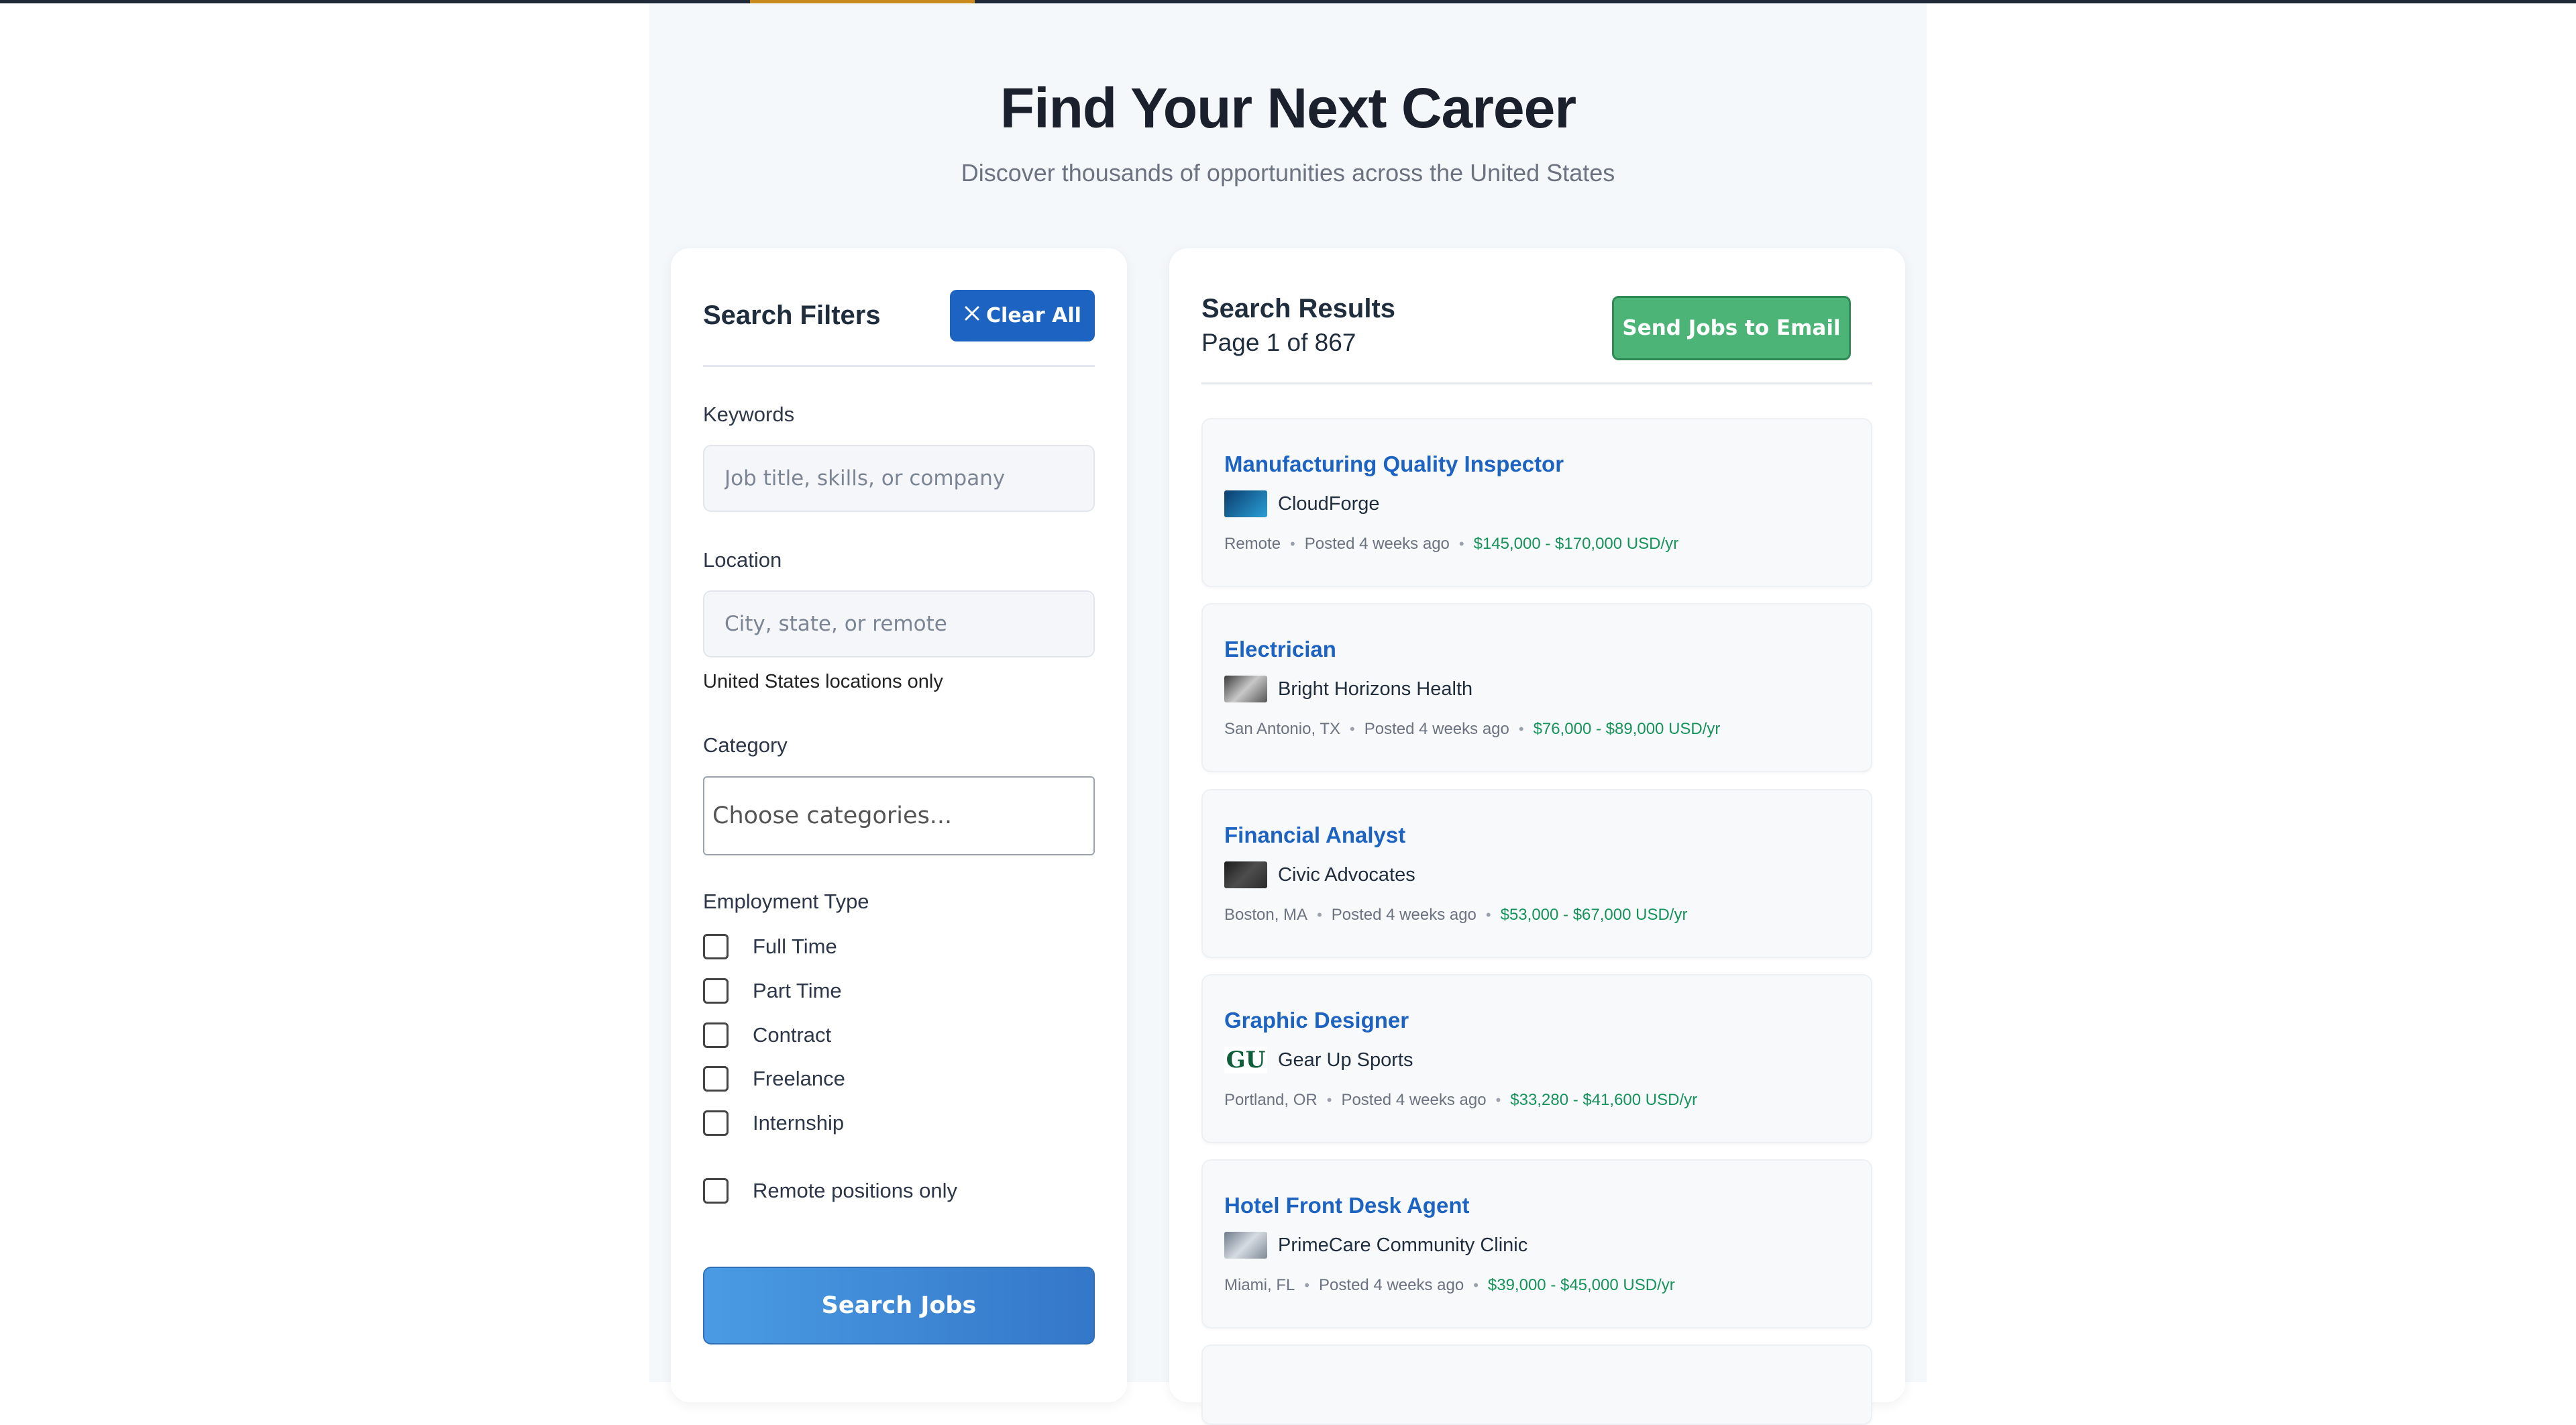  Describe the element at coordinates (1282, 729) in the screenshot. I see `job-location: San Antonio, TX` at that location.